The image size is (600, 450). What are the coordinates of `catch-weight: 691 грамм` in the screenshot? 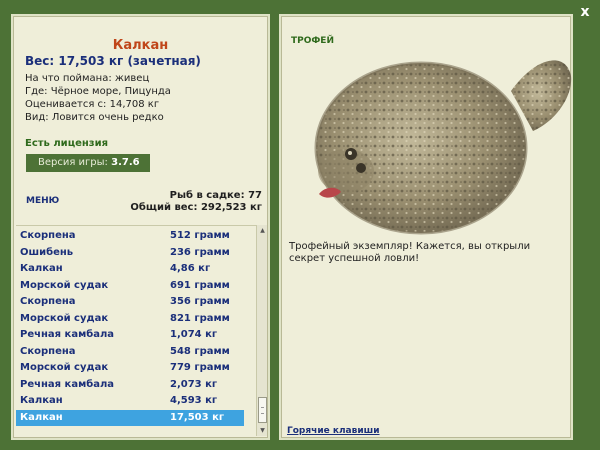 It's located at (200, 285).